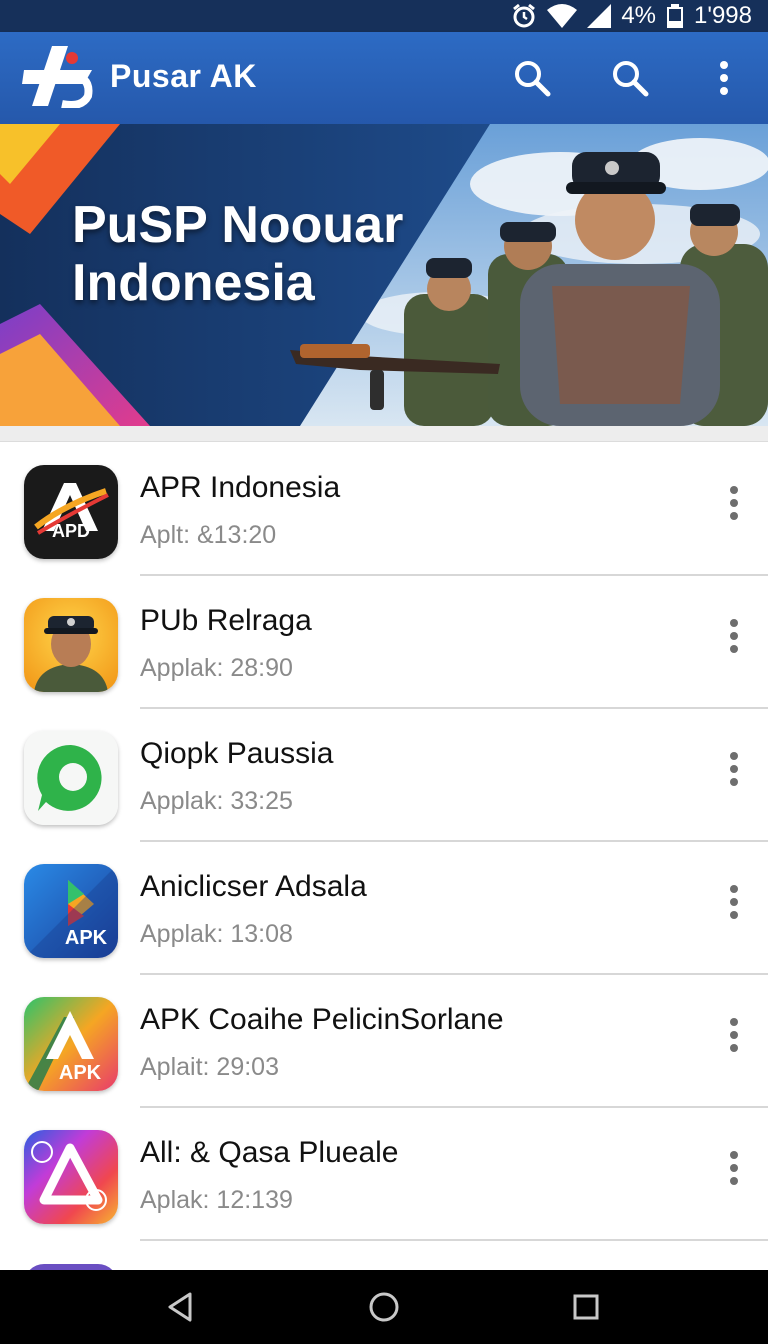  I want to click on app-subtitle: Aplait: 29:03, so click(209, 1067).